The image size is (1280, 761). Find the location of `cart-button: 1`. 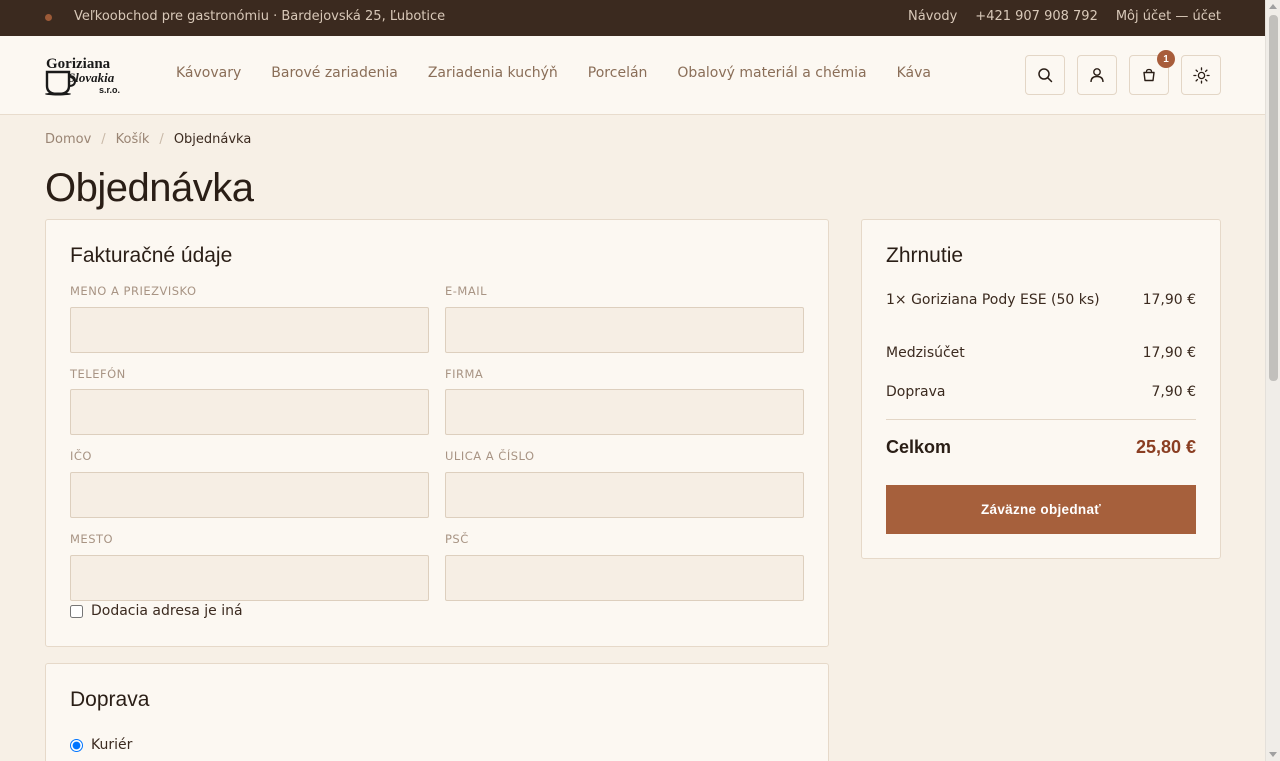

cart-button: 1 is located at coordinates (1152, 72).